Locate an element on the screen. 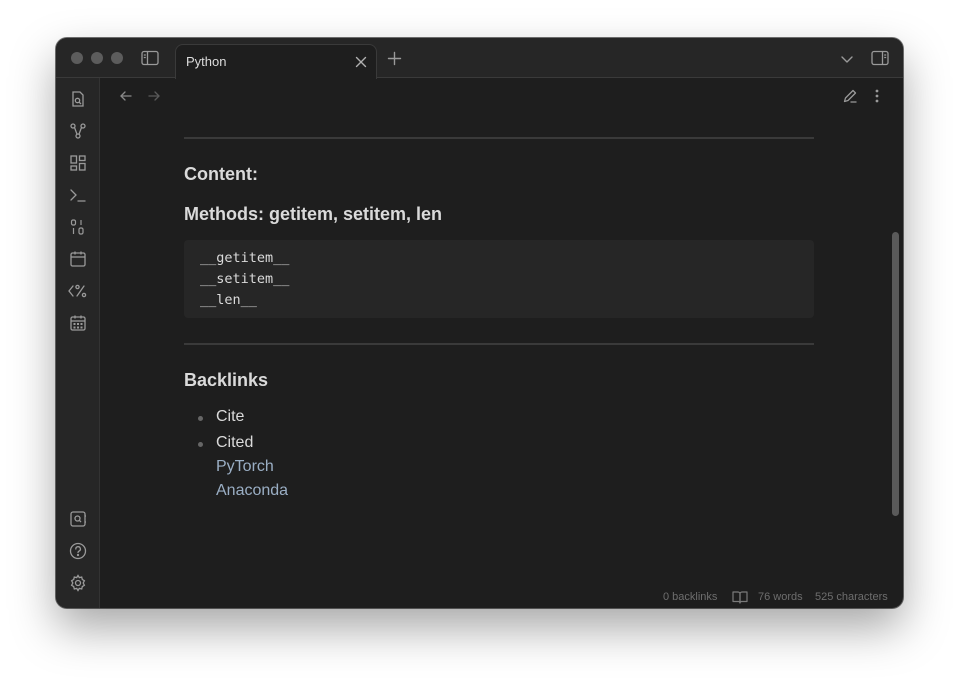  scrollbar is located at coordinates (895, 351).